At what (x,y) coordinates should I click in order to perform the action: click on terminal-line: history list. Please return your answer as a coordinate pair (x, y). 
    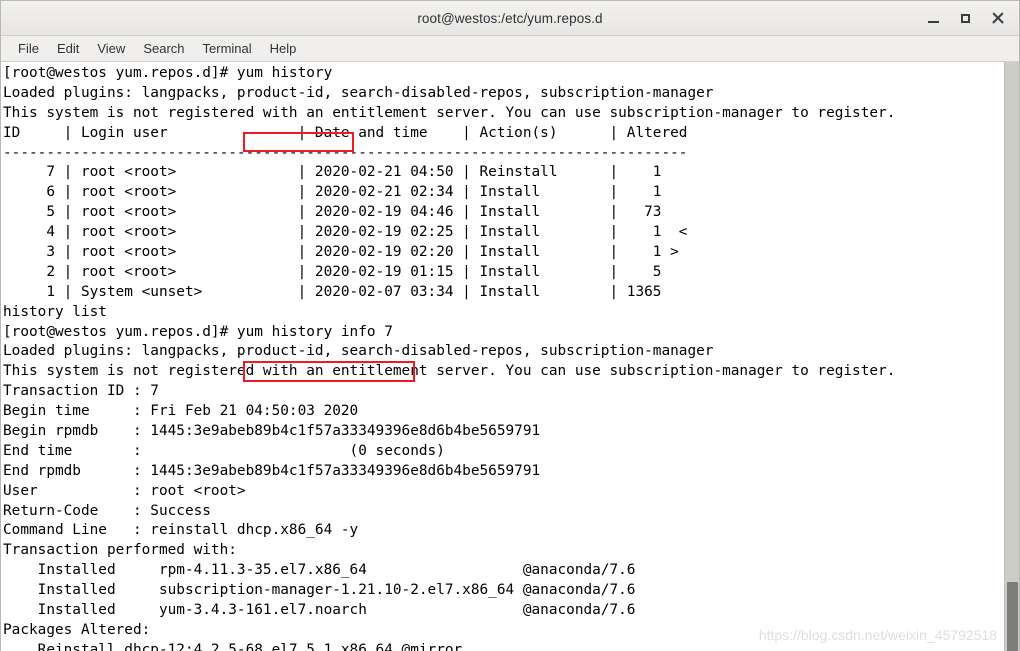
    Looking at the image, I should click on (55, 311).